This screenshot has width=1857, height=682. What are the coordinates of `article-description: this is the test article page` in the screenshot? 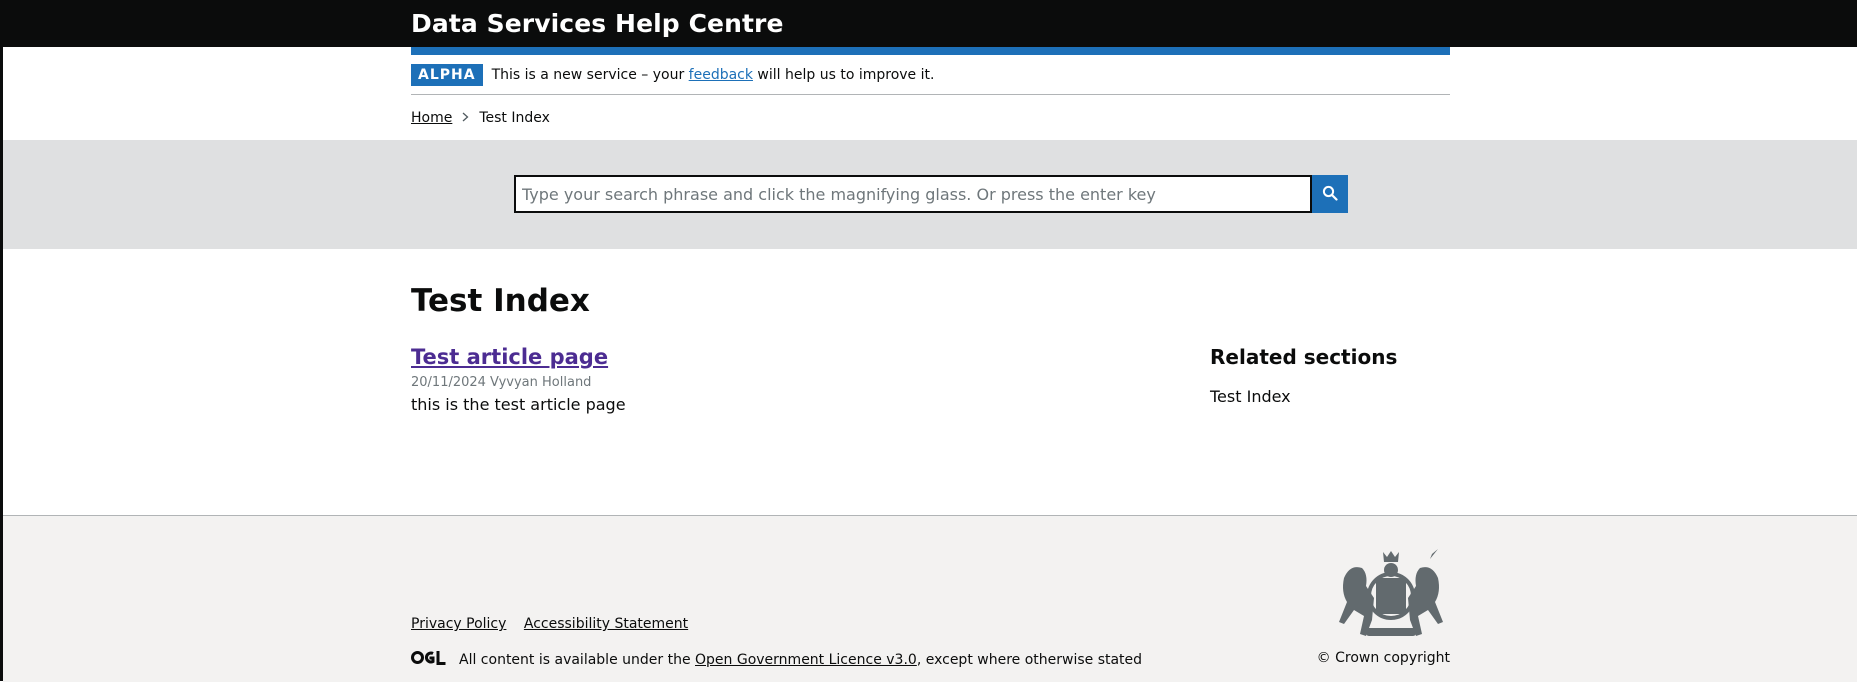 It's located at (518, 404).